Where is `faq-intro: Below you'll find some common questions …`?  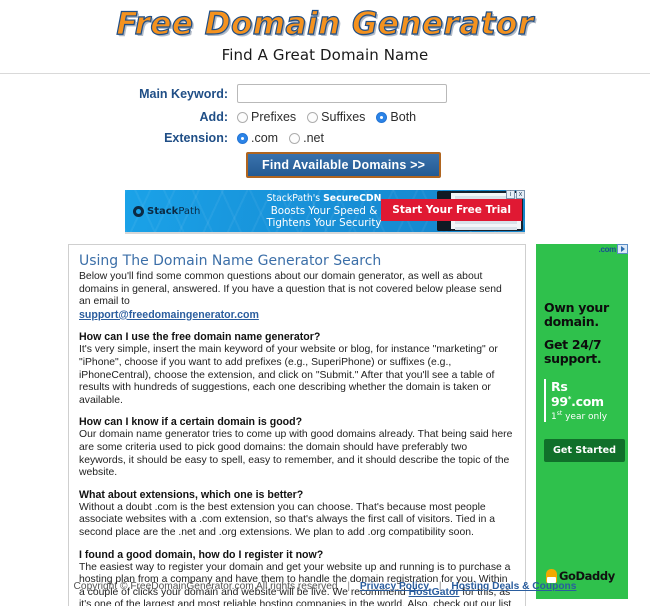
faq-intro: Below you'll find some common questions … is located at coordinates (297, 296).